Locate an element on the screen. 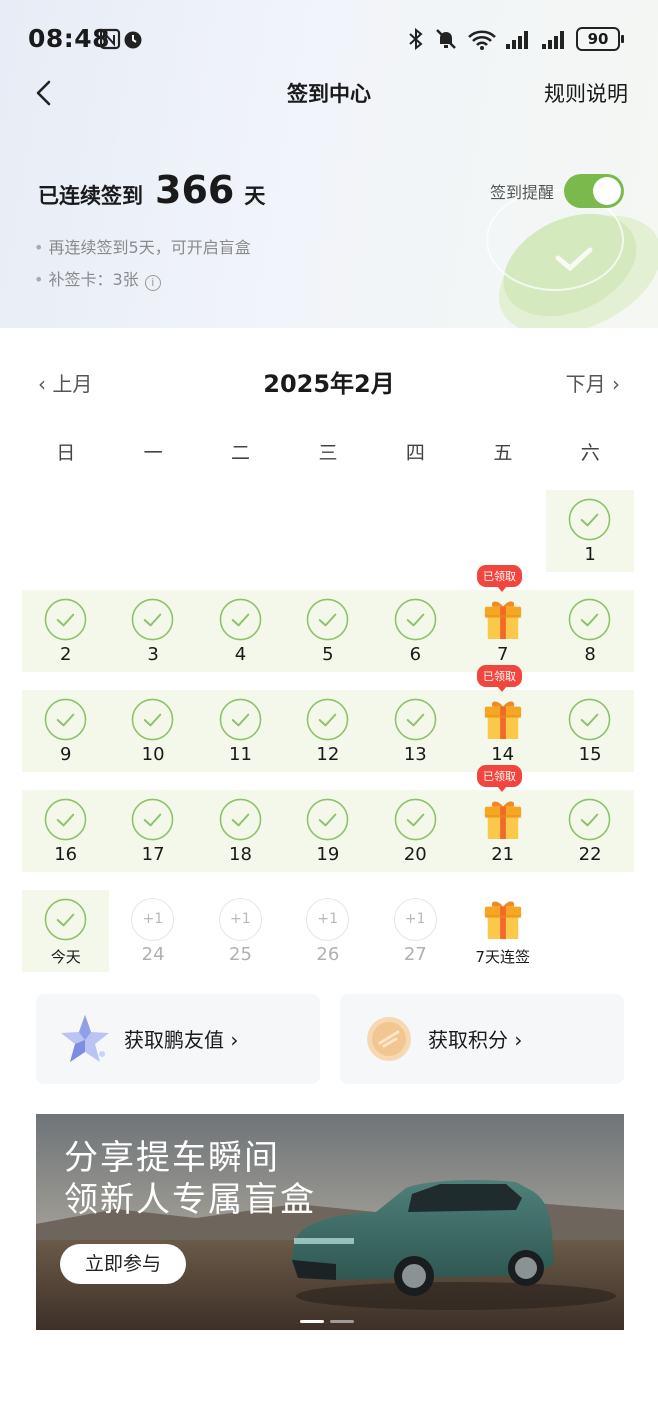 Image resolution: width=658 pixels, height=1416 pixels. status-time: 08:48 is located at coordinates (69, 38).